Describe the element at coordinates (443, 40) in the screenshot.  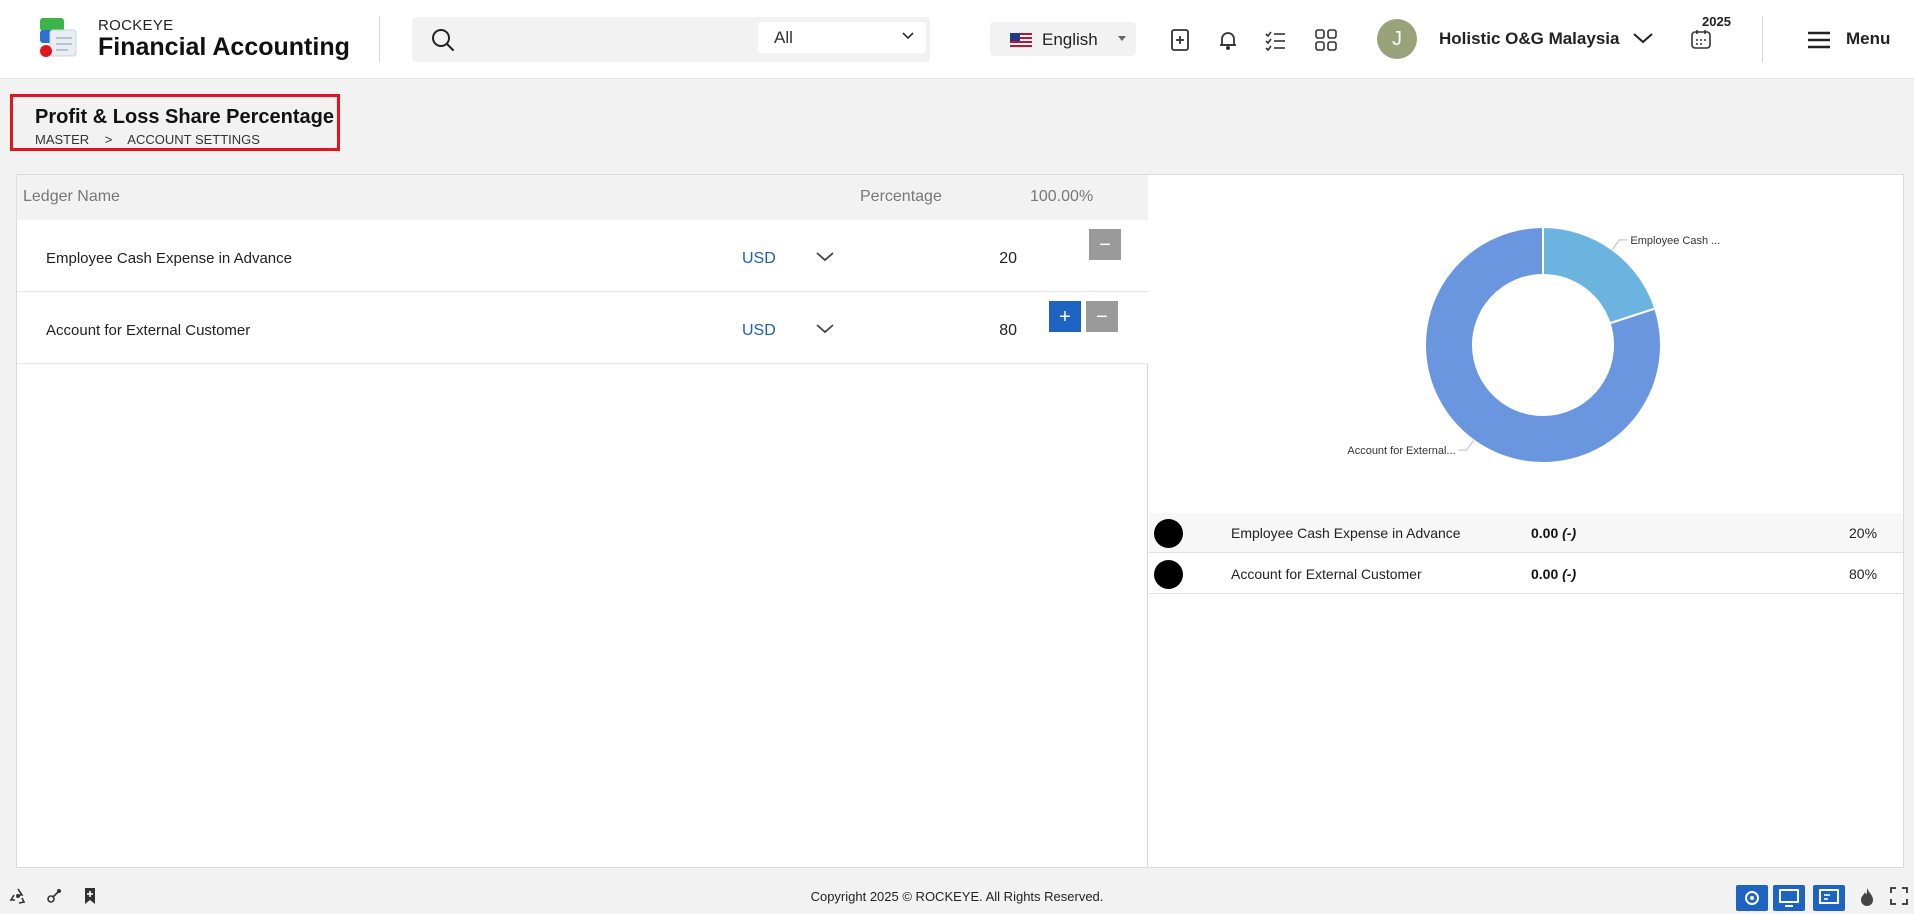
I see `search-icon` at that location.